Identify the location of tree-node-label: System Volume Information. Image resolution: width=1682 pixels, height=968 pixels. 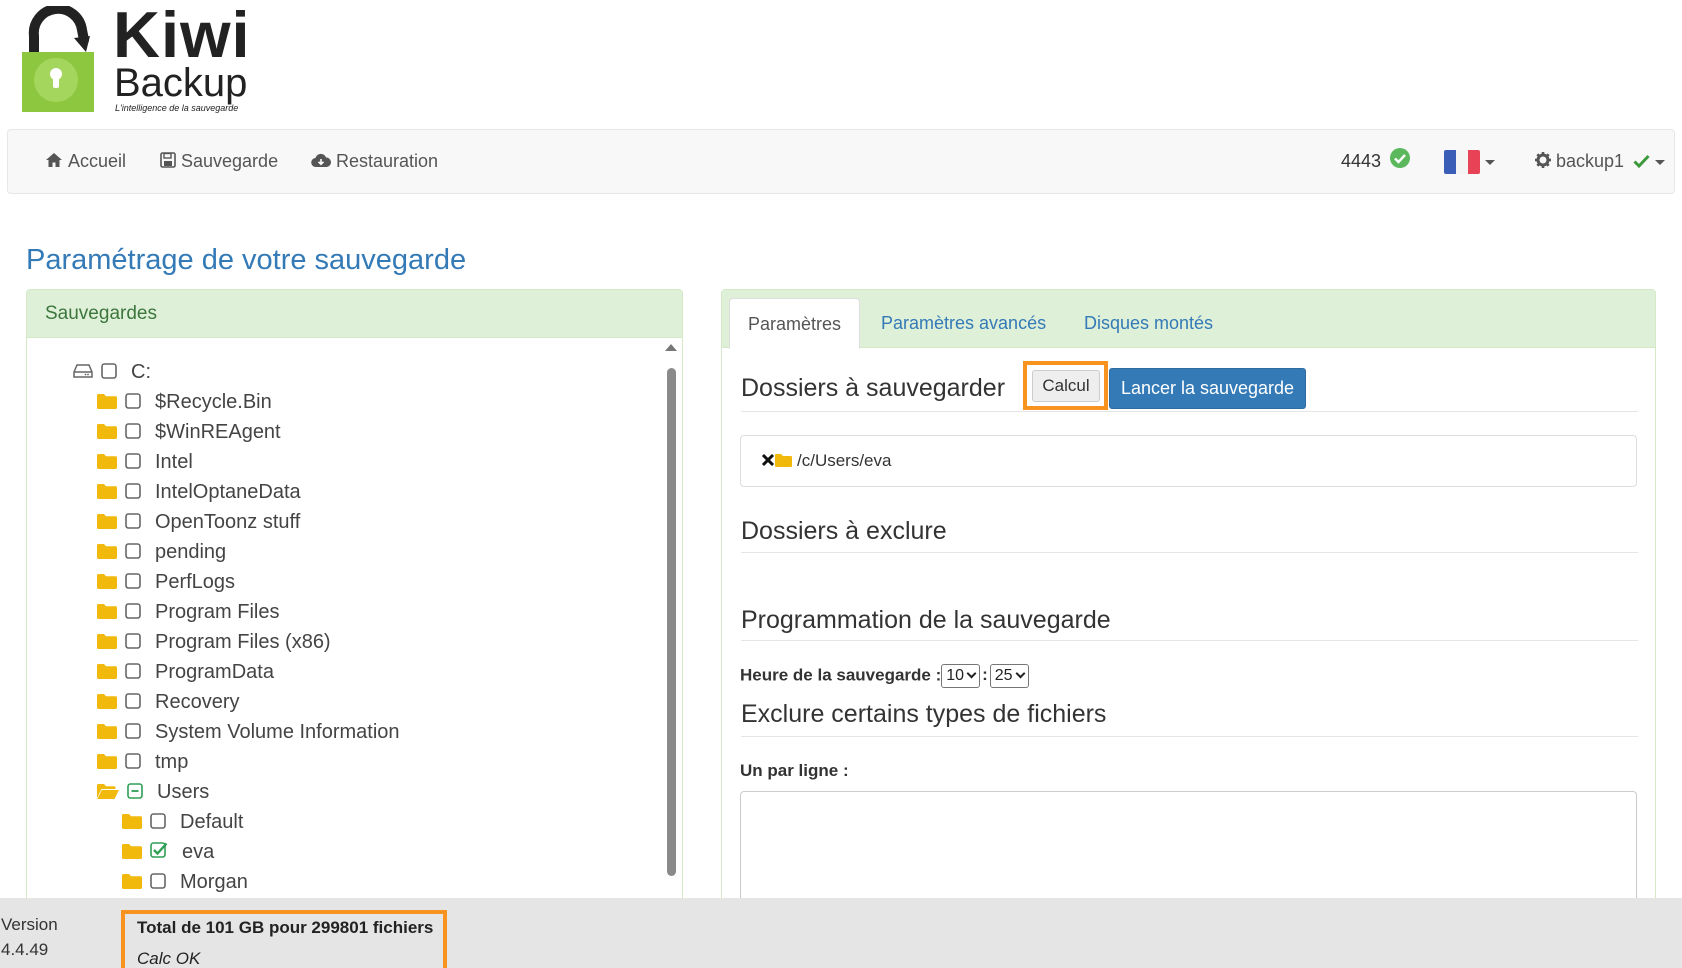
(277, 732).